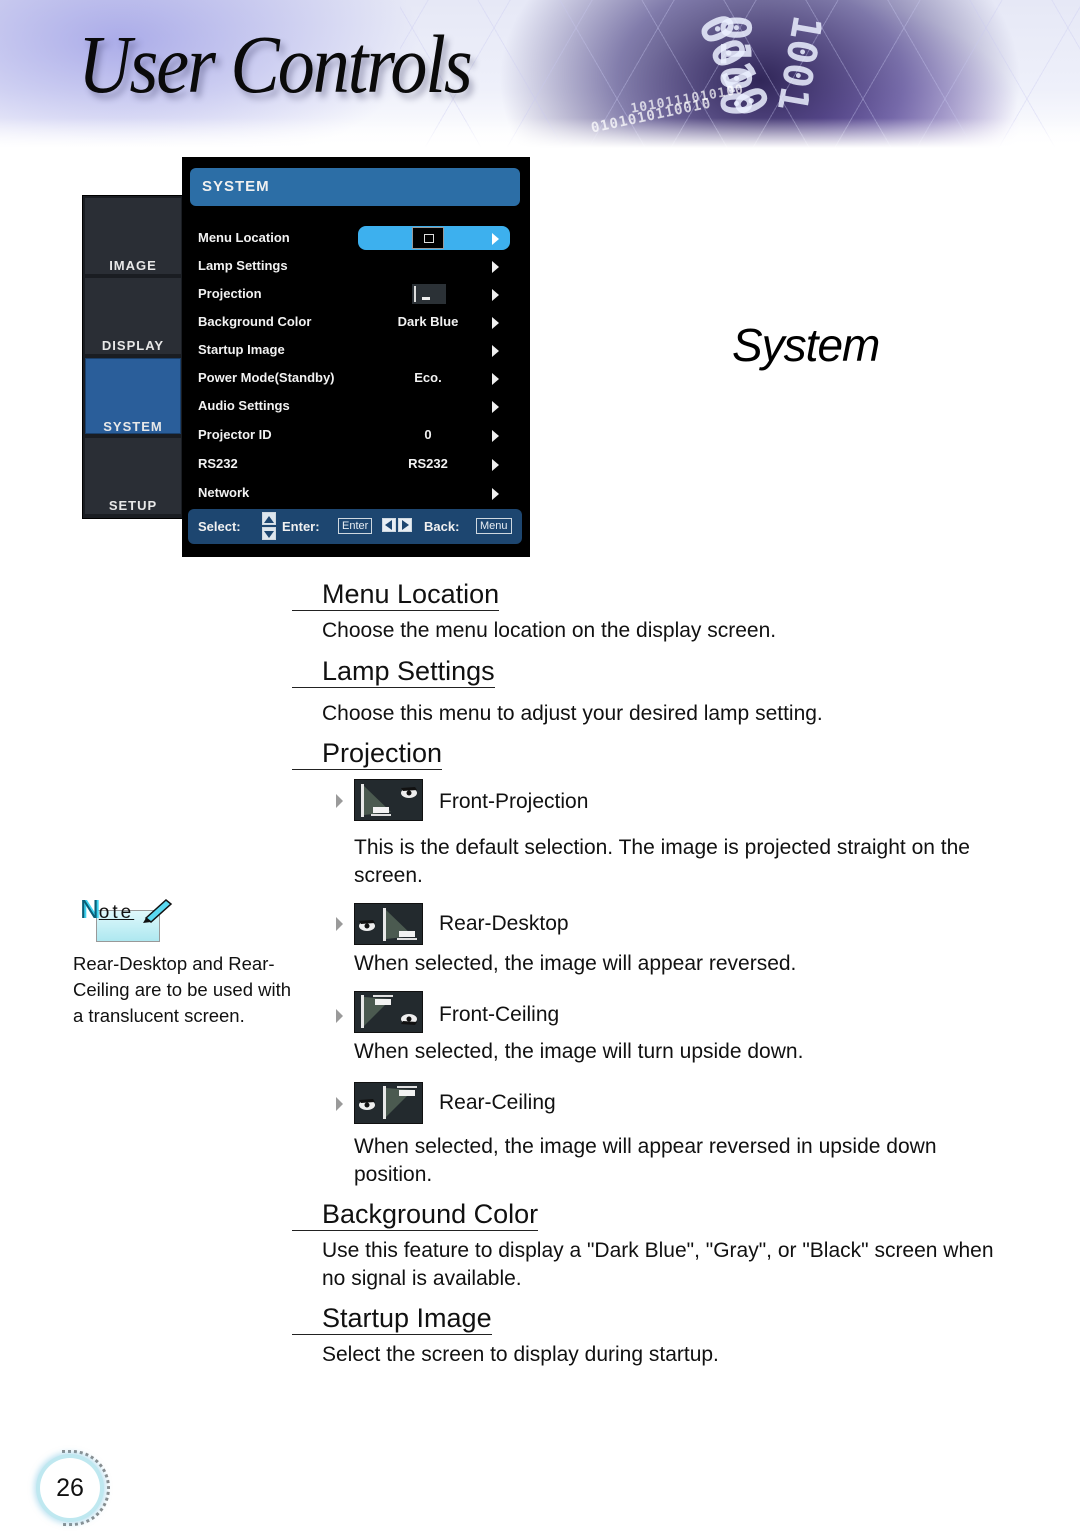 The width and height of the screenshot is (1080, 1532). What do you see at coordinates (133, 357) in the screenshot?
I see `osd-sidebar: IMAGE DISPLAY SYSTEM SETUP` at bounding box center [133, 357].